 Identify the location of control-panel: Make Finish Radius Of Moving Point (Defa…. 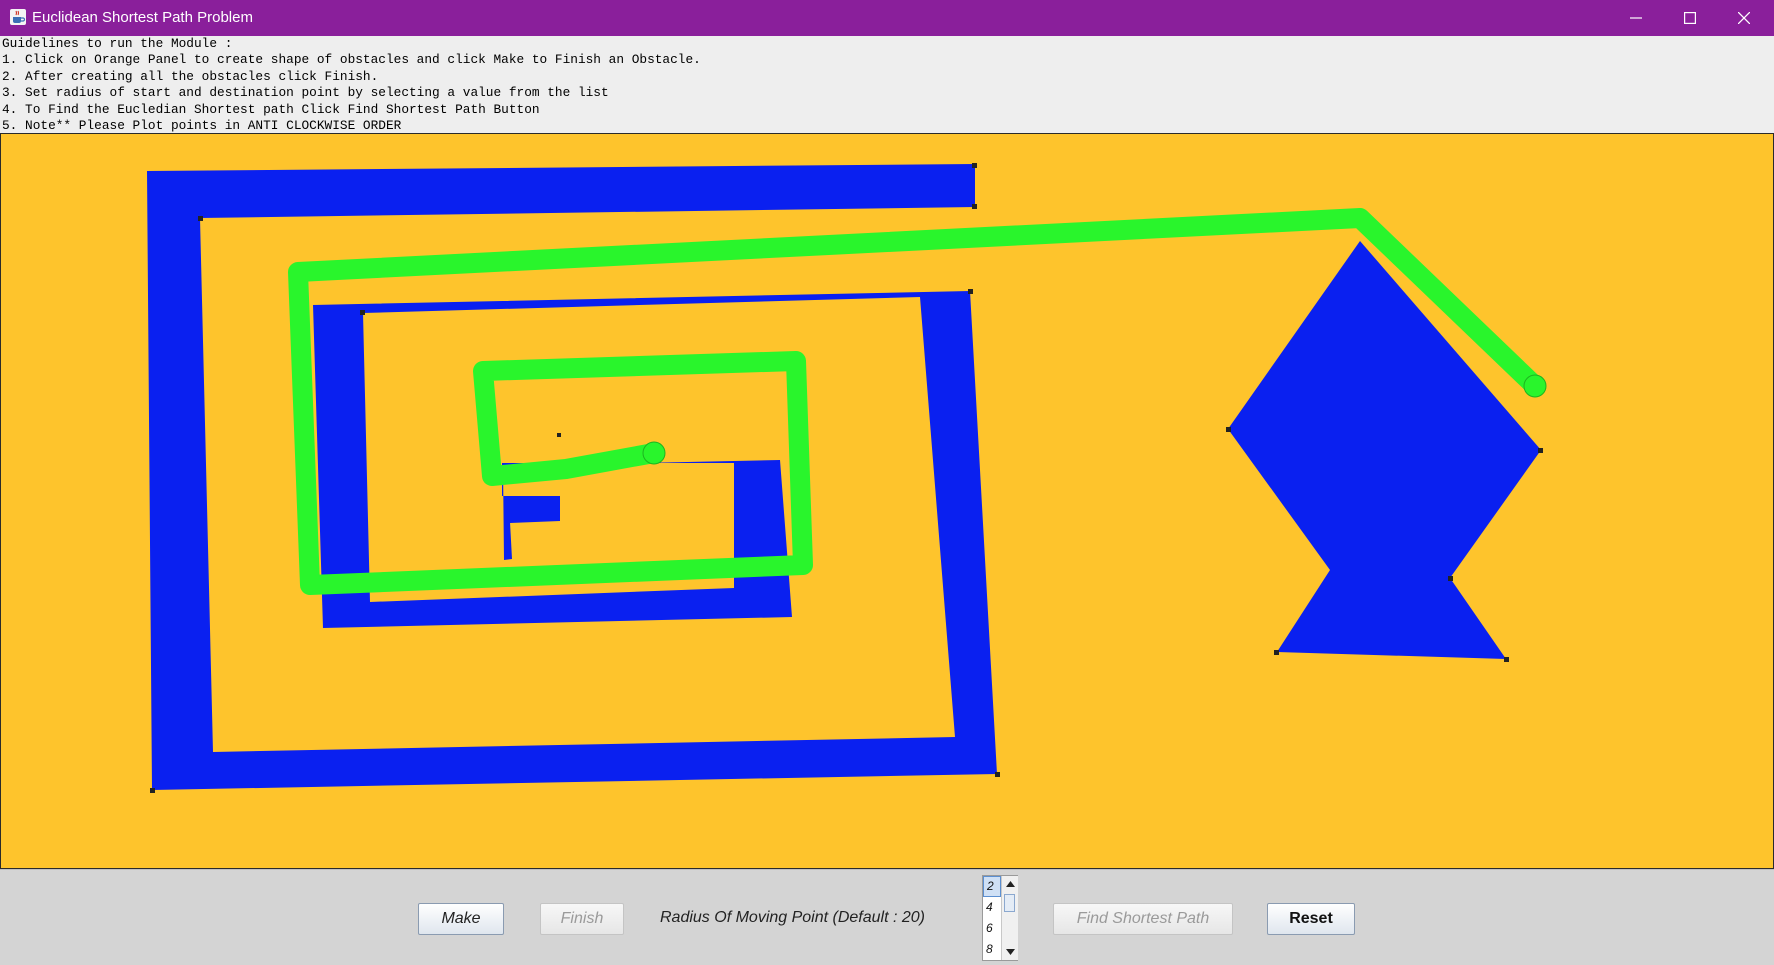
(887, 917).